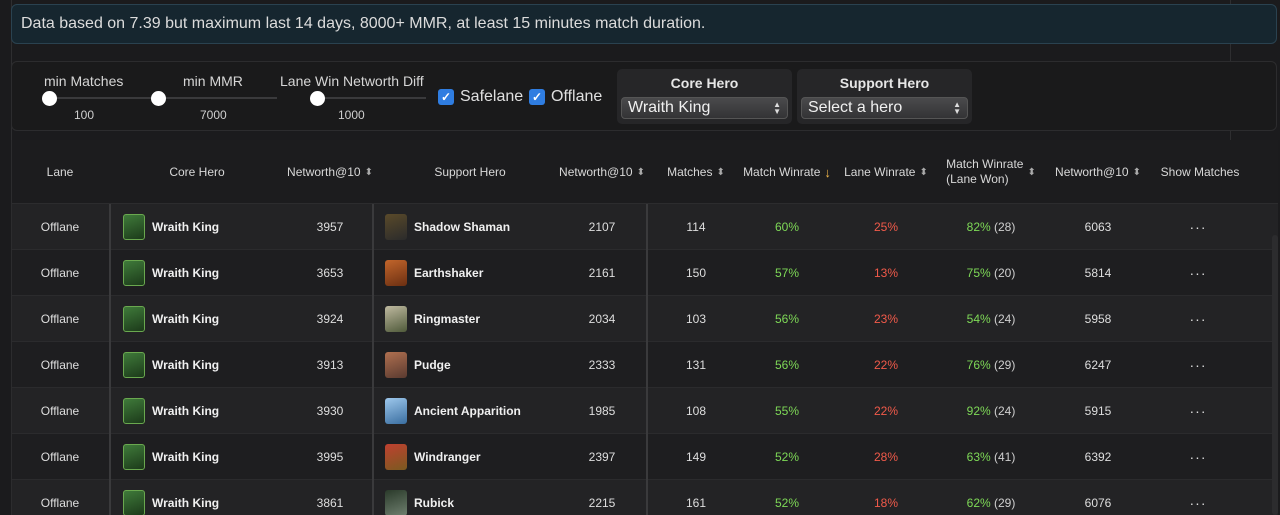 The image size is (1280, 515). Describe the element at coordinates (602, 365) in the screenshot. I see `support-networth-cell: 2333` at that location.